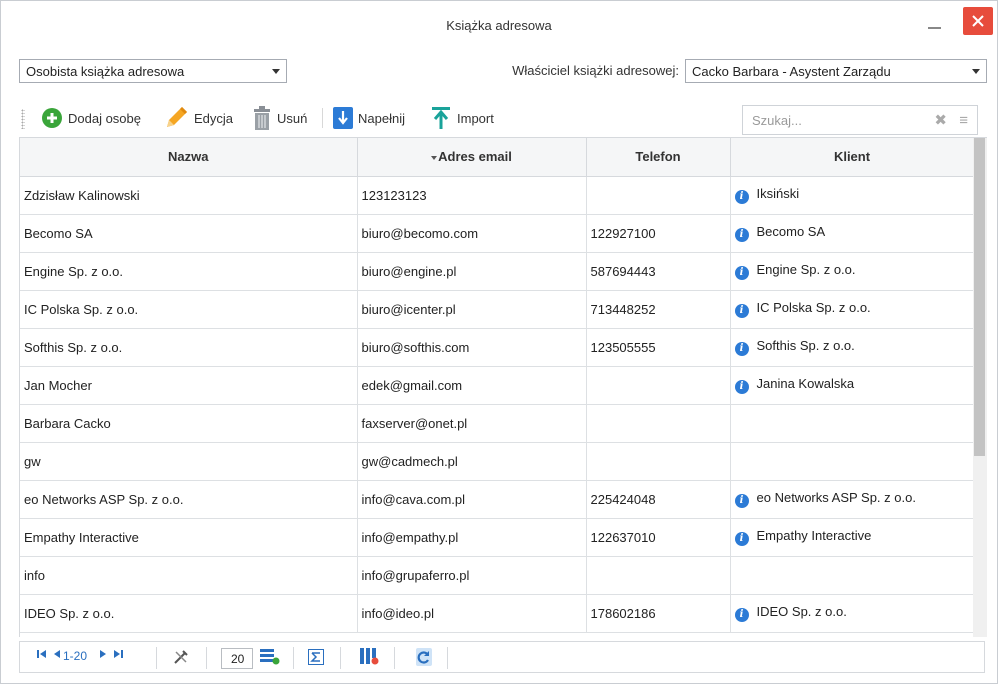 Image resolution: width=998 pixels, height=684 pixels. Describe the element at coordinates (105, 71) in the screenshot. I see `book-select-value: Osobista książka adresowa` at that location.